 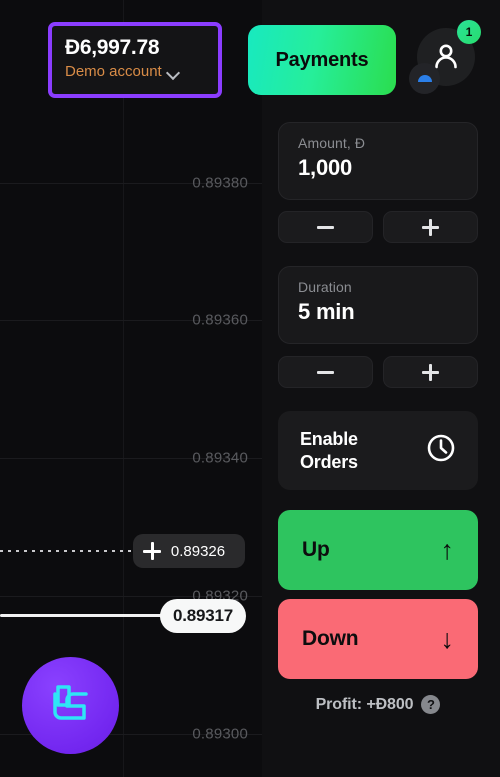 I want to click on strike-price-value: 0.89326, so click(x=198, y=551).